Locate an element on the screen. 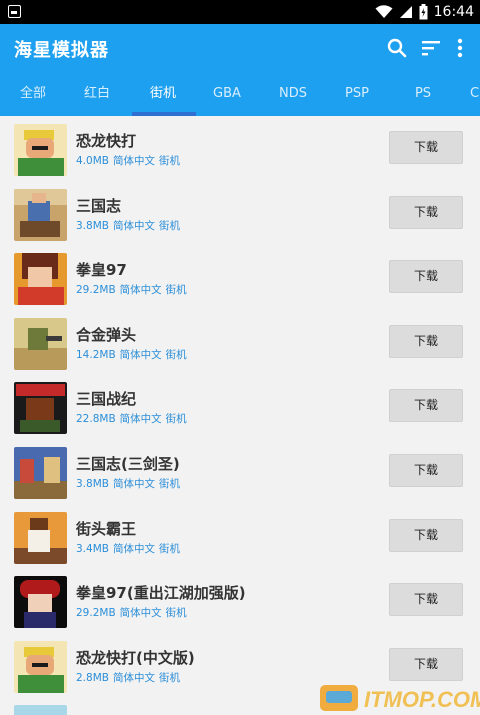 The image size is (480, 715). status-bar: 16:44 is located at coordinates (240, 12).